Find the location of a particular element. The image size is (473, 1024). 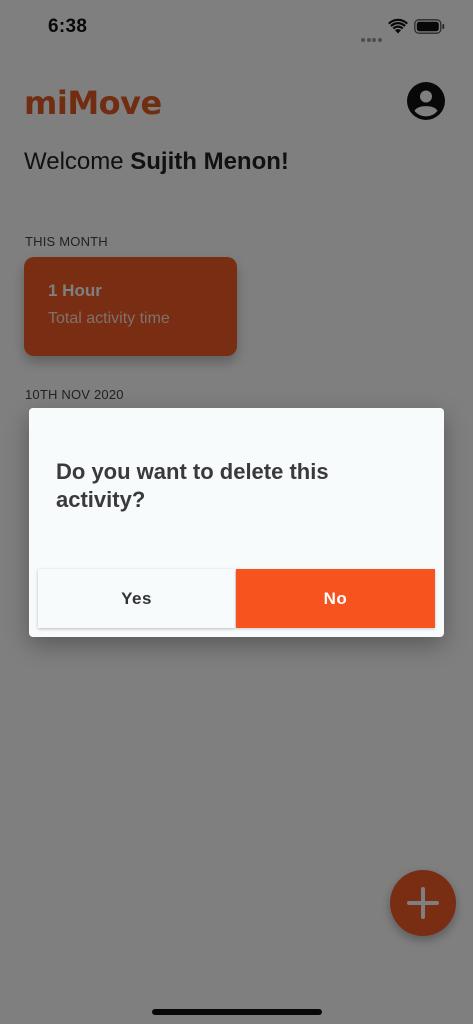

no-button: No is located at coordinates (335, 598).